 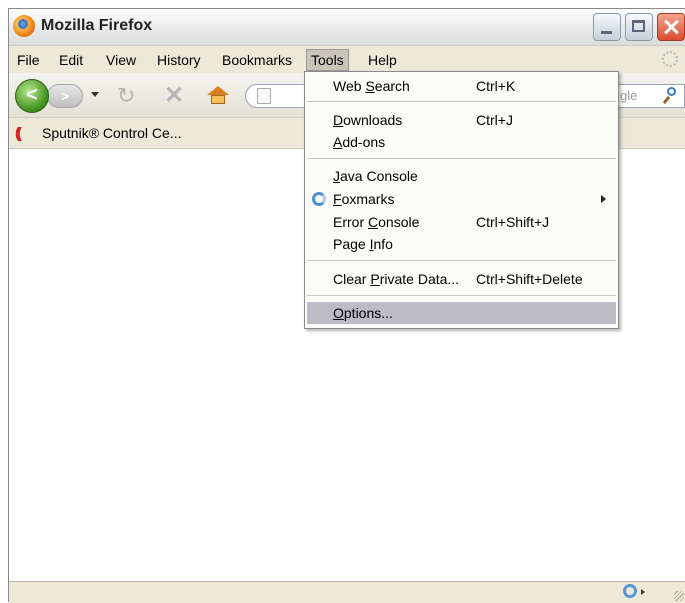 I want to click on menu-item-addons: Add-ons, so click(x=461, y=142).